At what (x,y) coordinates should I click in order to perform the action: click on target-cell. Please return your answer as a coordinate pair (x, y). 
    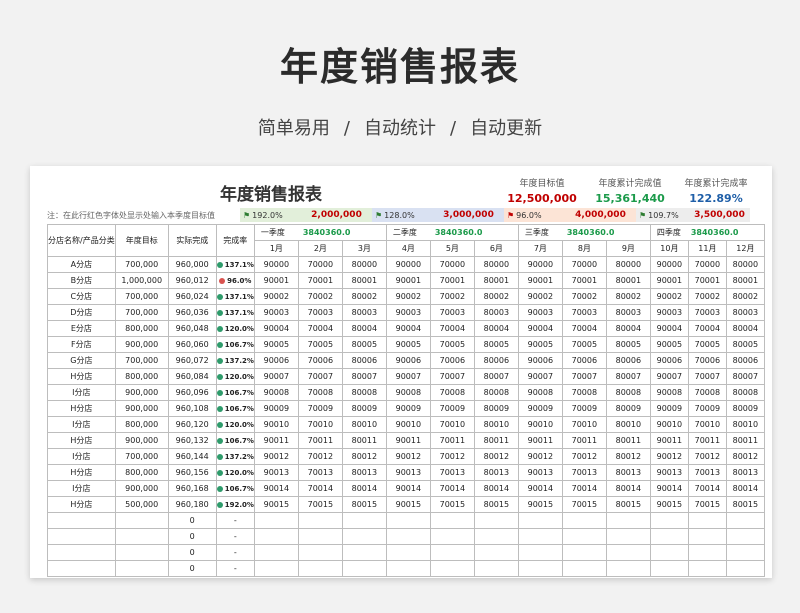
    Looking at the image, I should click on (141, 568).